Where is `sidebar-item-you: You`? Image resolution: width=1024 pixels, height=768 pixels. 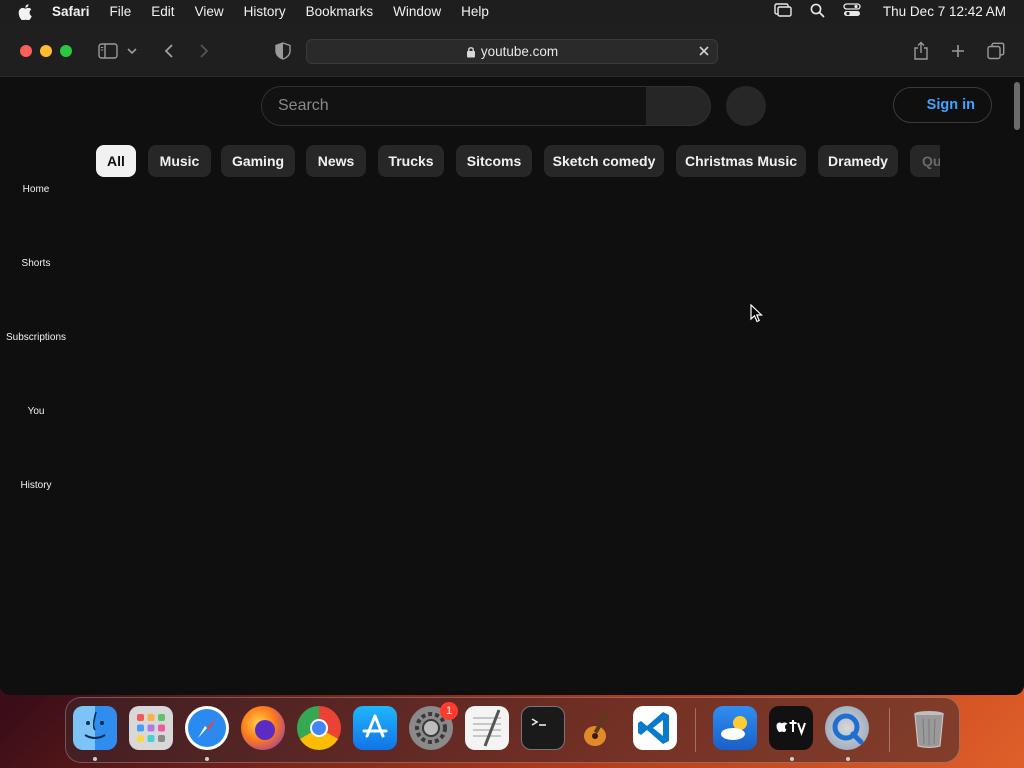 sidebar-item-you: You is located at coordinates (36, 411).